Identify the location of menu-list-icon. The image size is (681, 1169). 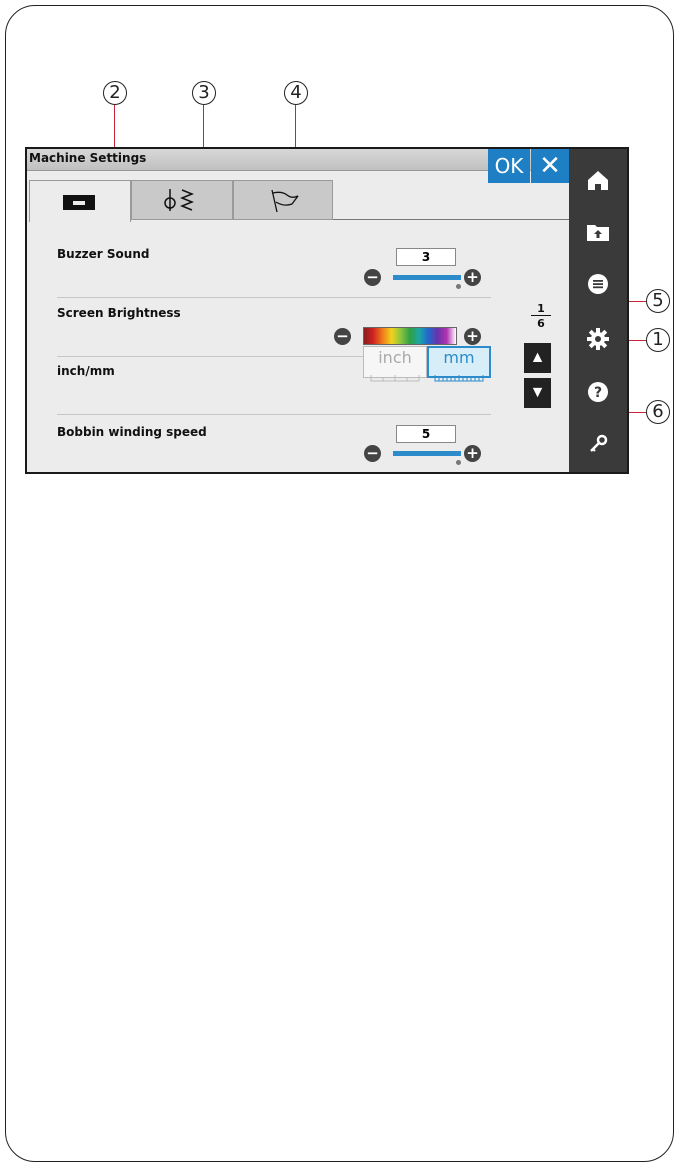
(598, 284).